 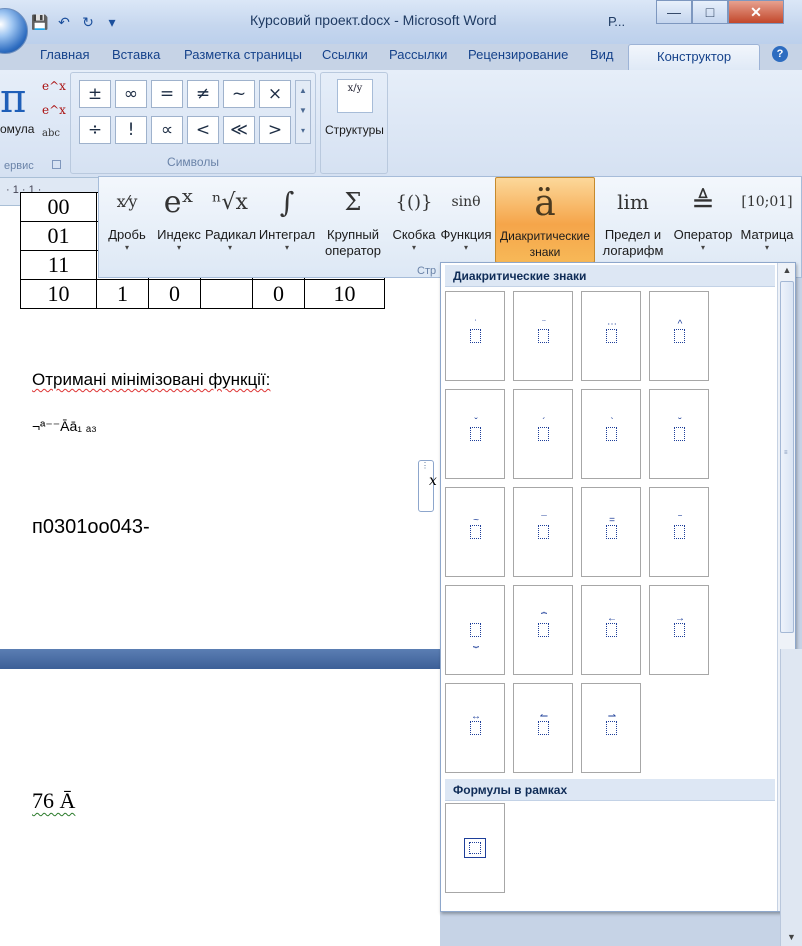 I want to click on accent-cell: ⏞, so click(x=543, y=630).